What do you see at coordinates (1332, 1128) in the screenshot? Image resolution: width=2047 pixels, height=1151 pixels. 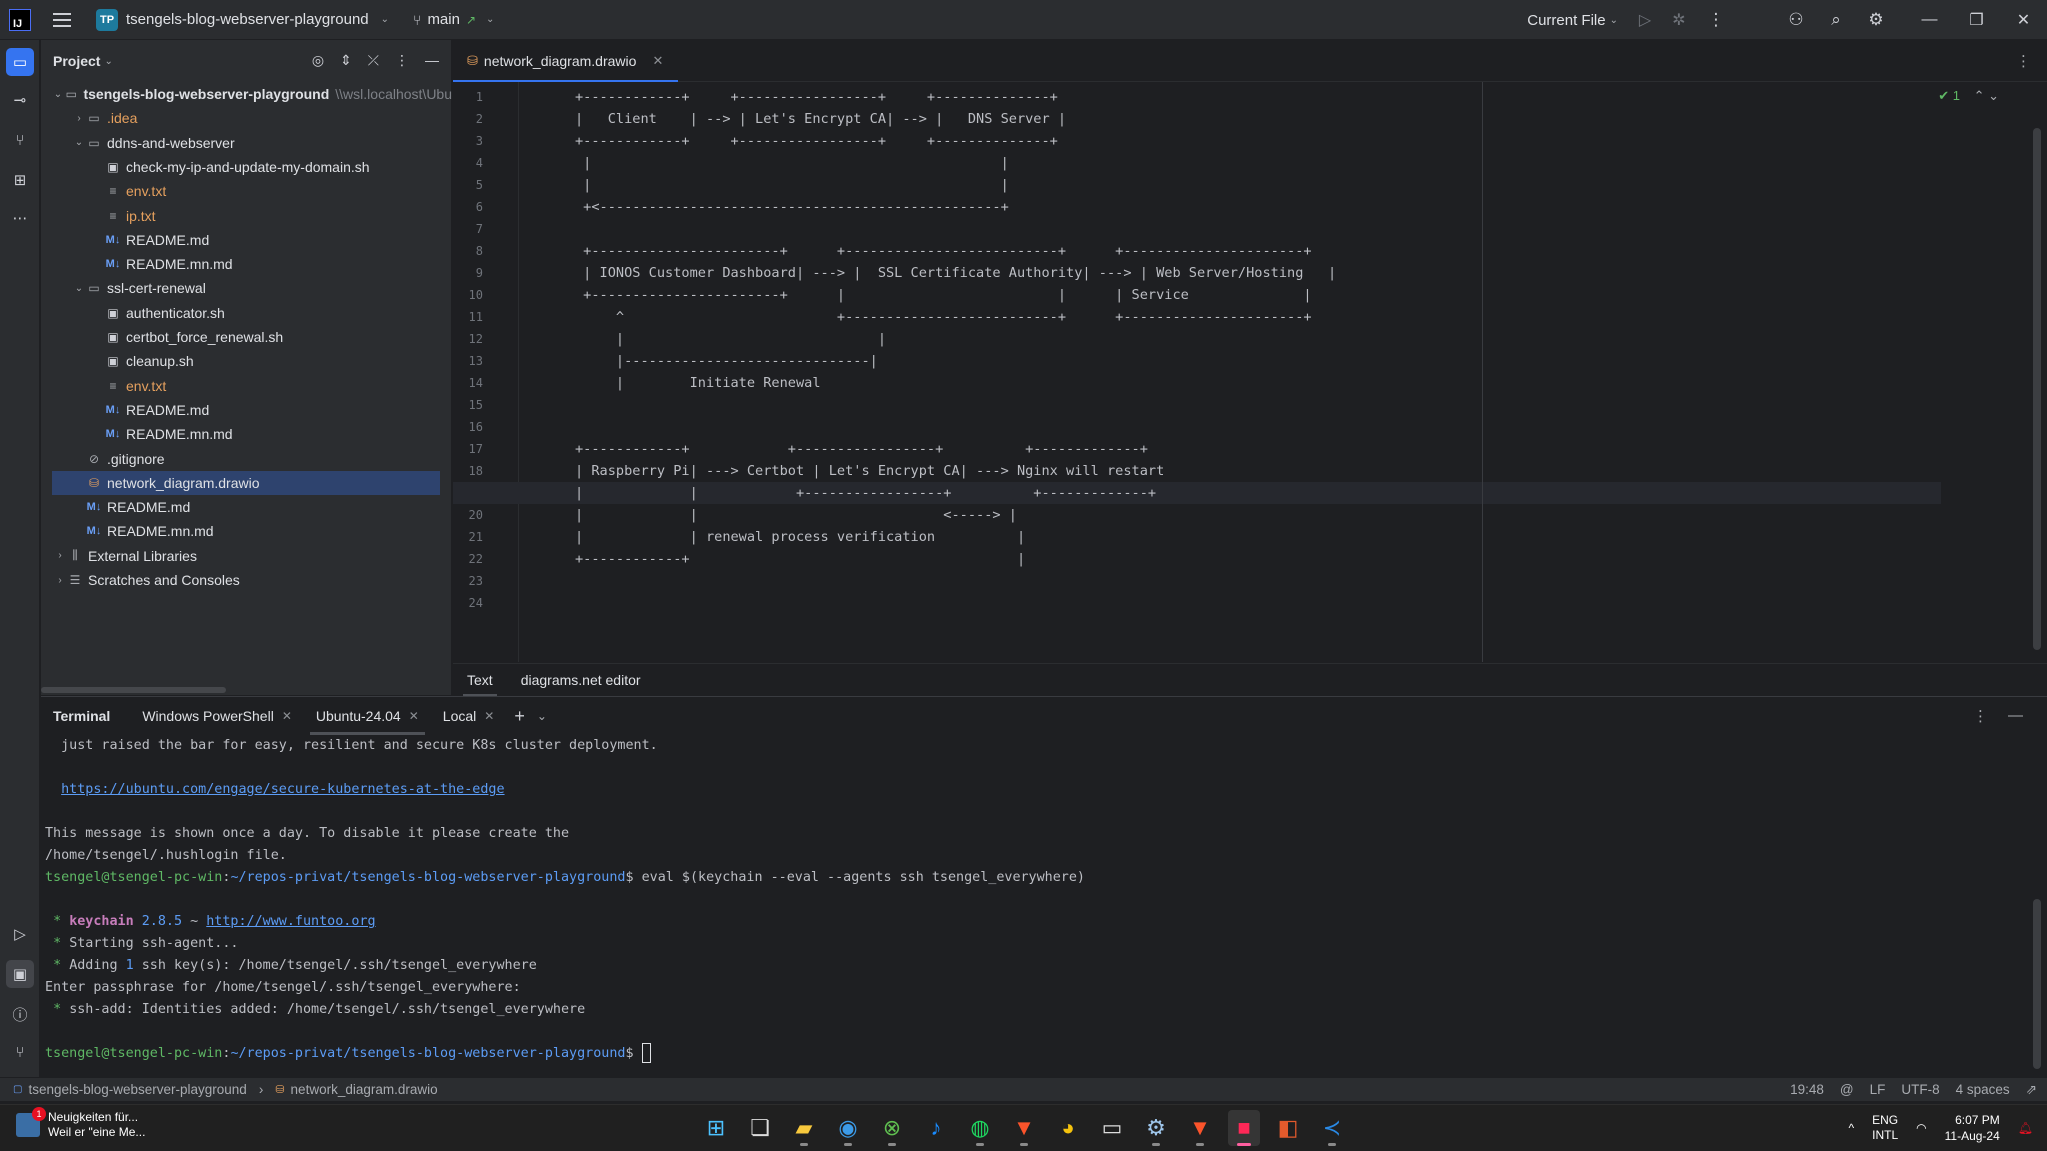 I see `vscode-icon: ≺` at bounding box center [1332, 1128].